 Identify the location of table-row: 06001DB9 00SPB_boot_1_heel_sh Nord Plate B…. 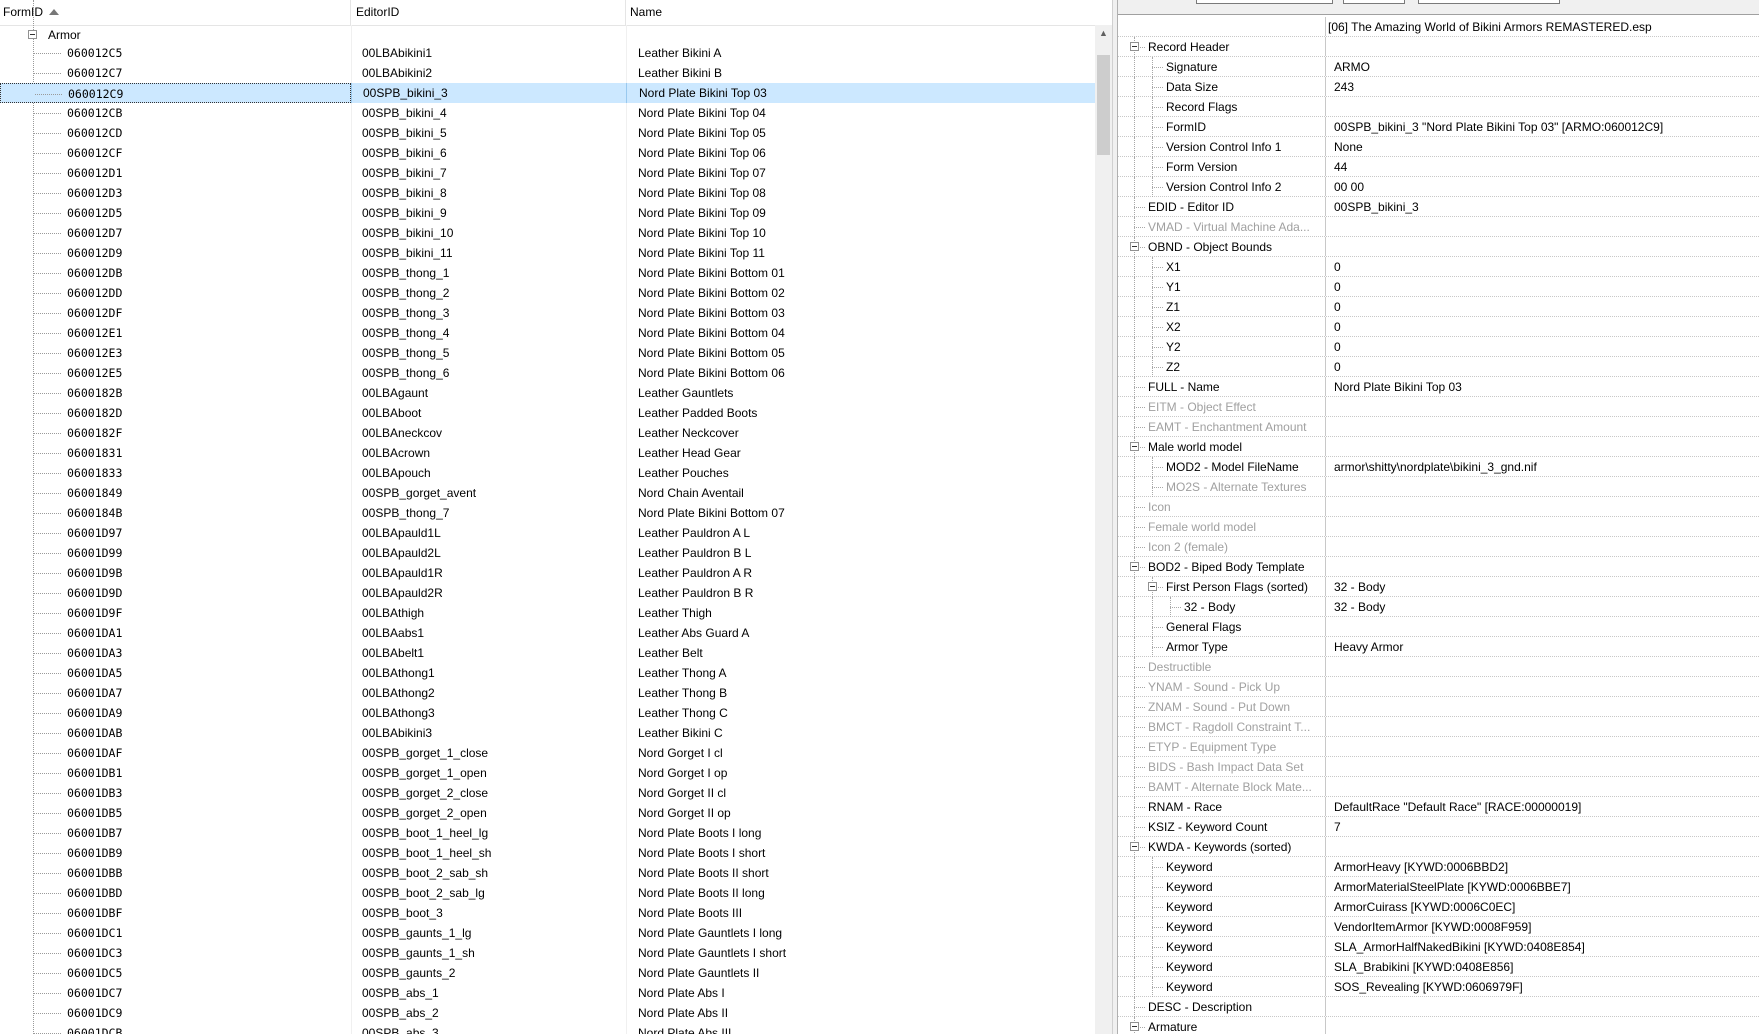
(547, 853).